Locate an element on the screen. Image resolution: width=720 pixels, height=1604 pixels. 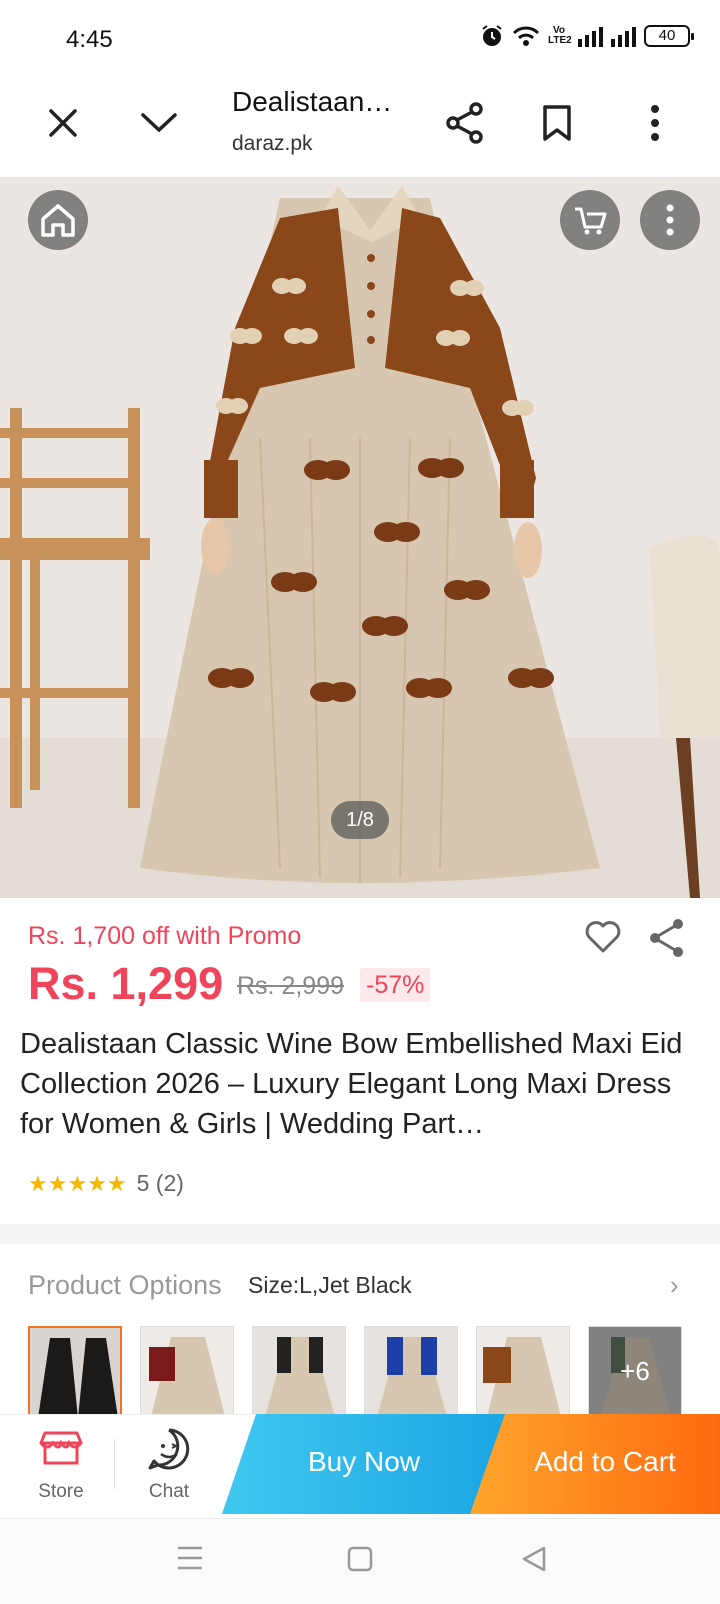
bookmark-icon is located at coordinates (557, 123).